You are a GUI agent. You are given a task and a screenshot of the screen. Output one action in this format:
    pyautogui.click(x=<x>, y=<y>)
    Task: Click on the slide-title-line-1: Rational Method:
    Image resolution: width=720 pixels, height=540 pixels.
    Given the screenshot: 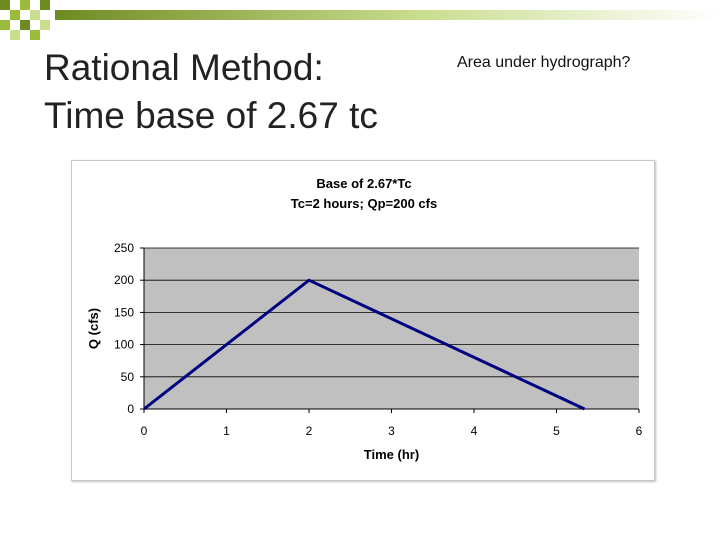 What is the action you would take?
    pyautogui.click(x=184, y=67)
    